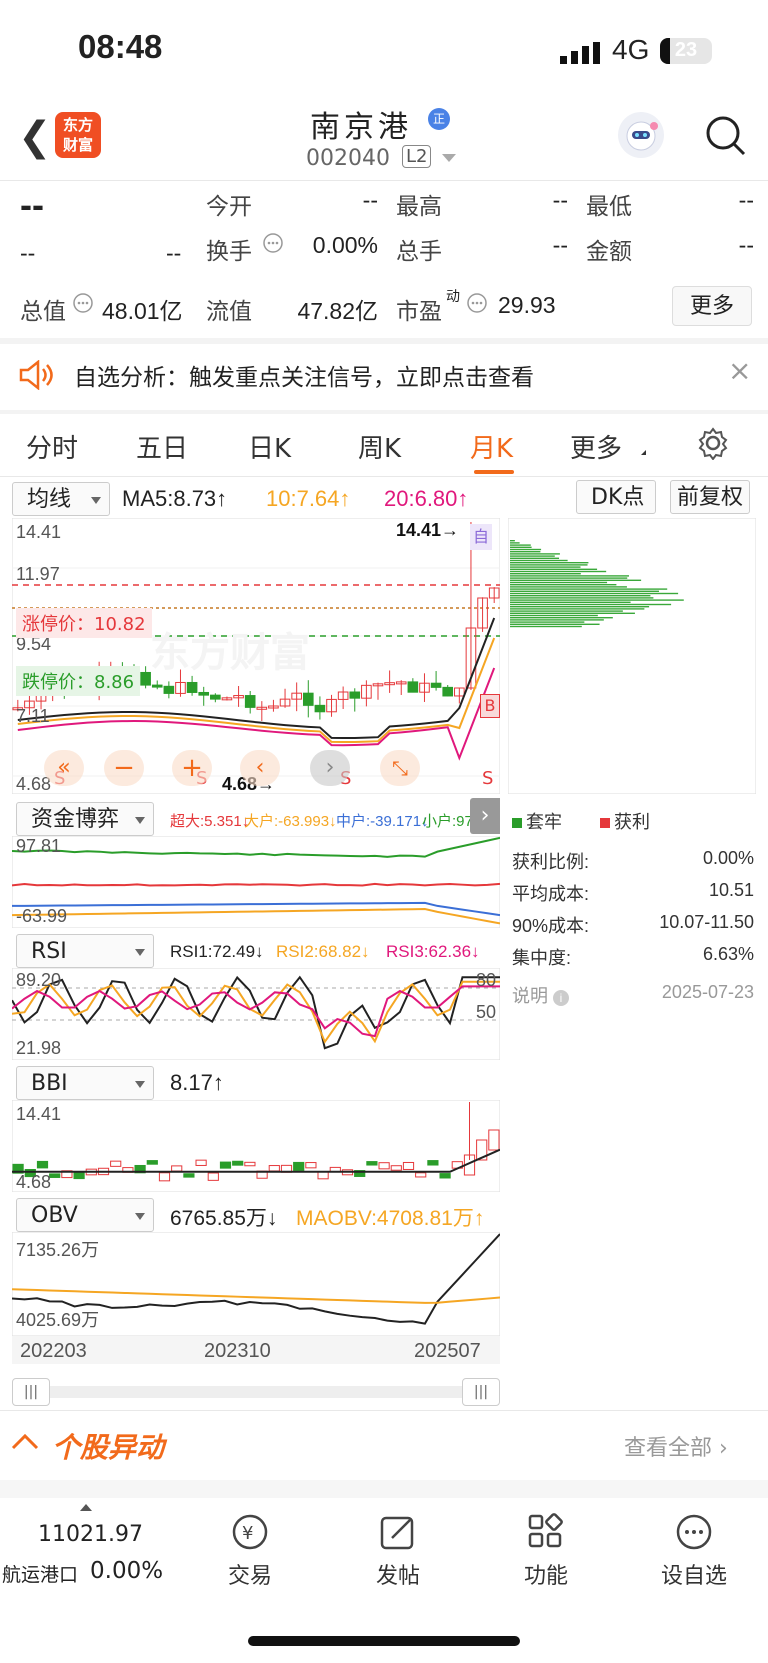 Image resolution: width=768 pixels, height=1663 pixels. What do you see at coordinates (124, 768) in the screenshot?
I see `zoom-out-icon: −` at bounding box center [124, 768].